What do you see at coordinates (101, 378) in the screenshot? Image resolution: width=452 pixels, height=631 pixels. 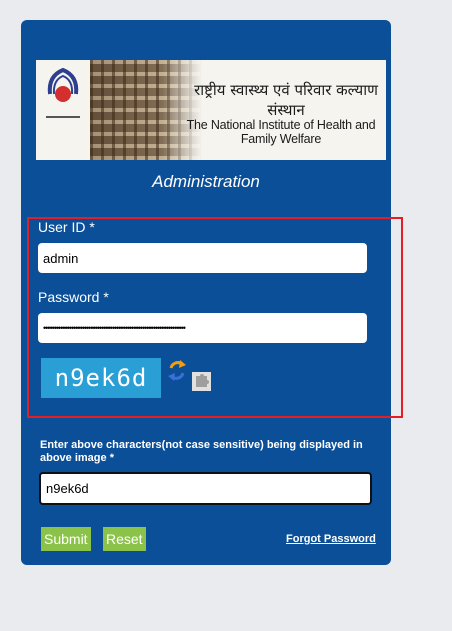 I see `captcha-image: n9ek6d` at bounding box center [101, 378].